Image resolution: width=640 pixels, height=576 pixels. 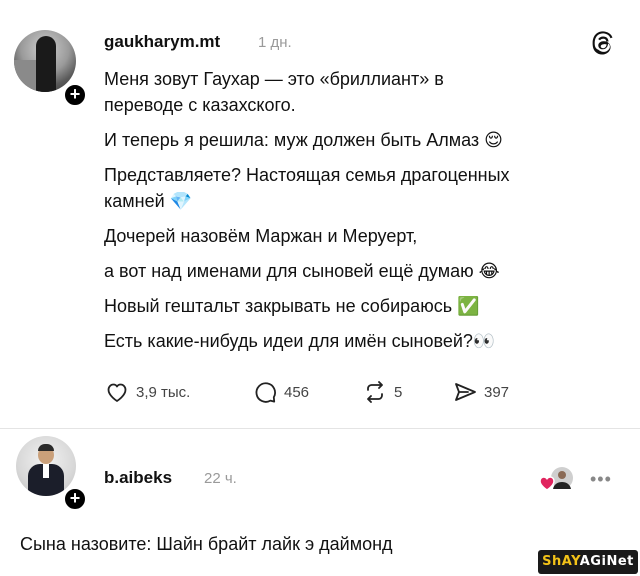 I want to click on heart-icon, so click(x=117, y=392).